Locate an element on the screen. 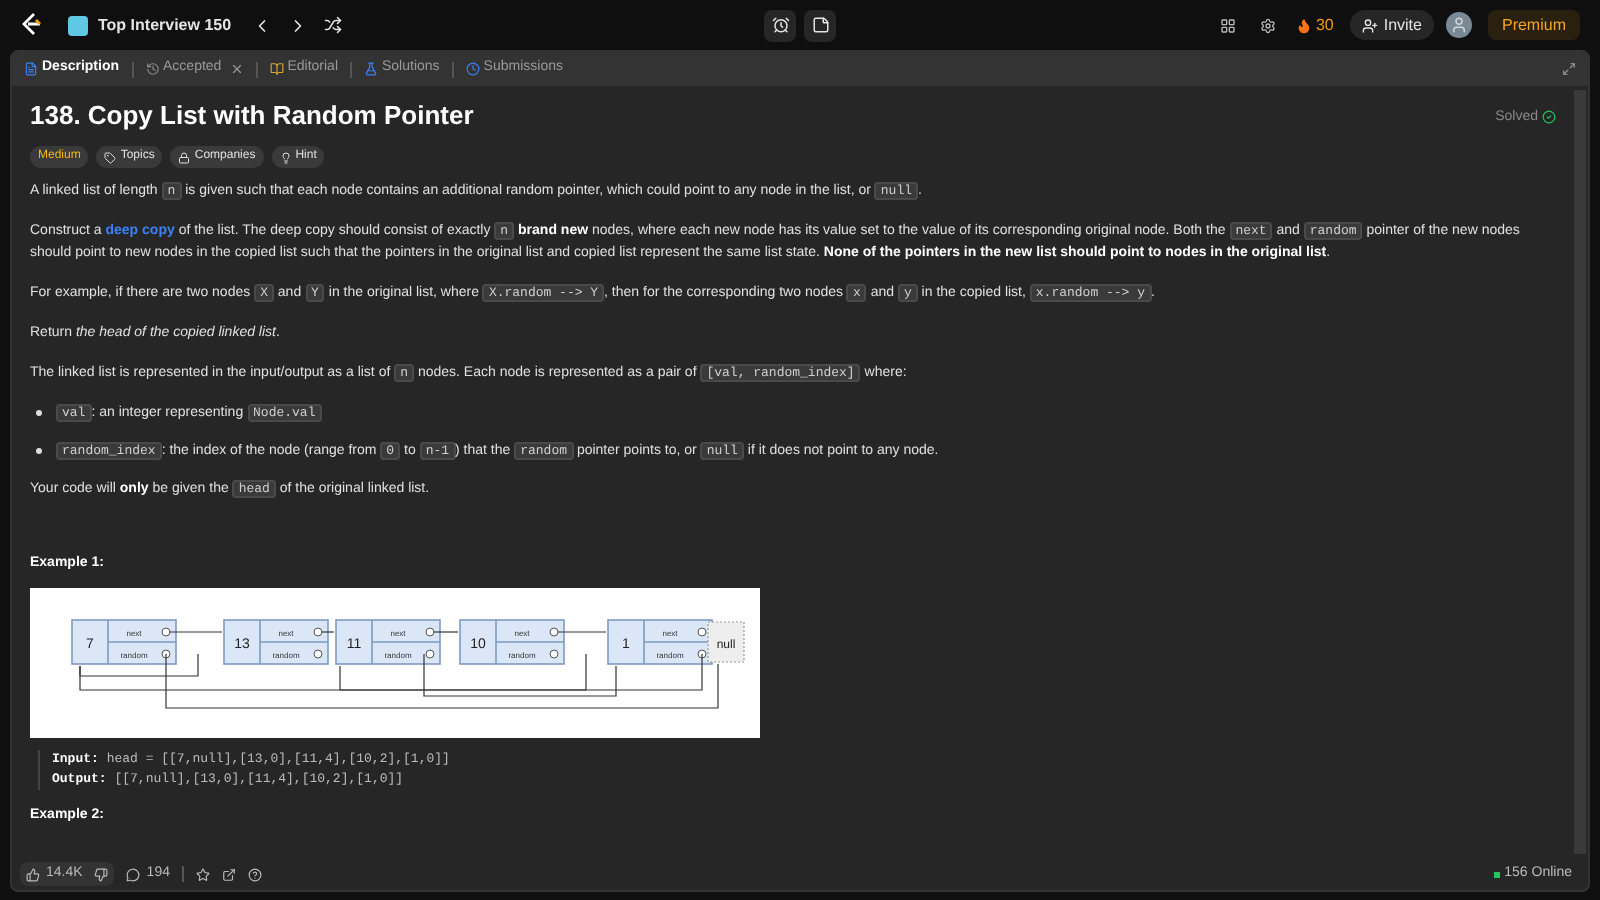 This screenshot has height=900, width=1600. notes-button is located at coordinates (820, 25).